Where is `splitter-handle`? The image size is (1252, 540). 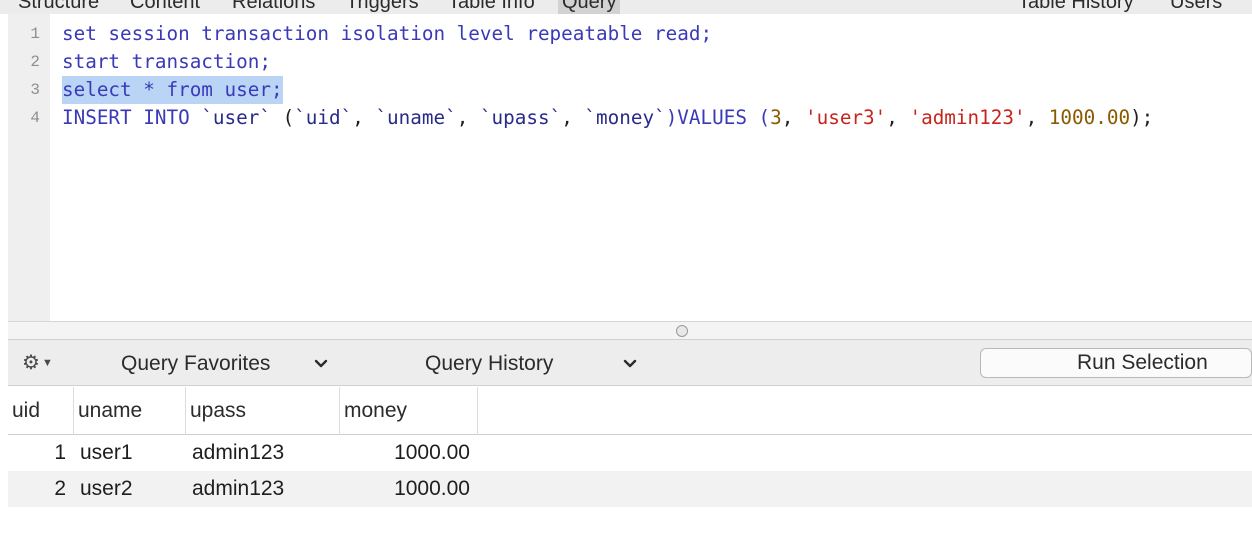 splitter-handle is located at coordinates (682, 331).